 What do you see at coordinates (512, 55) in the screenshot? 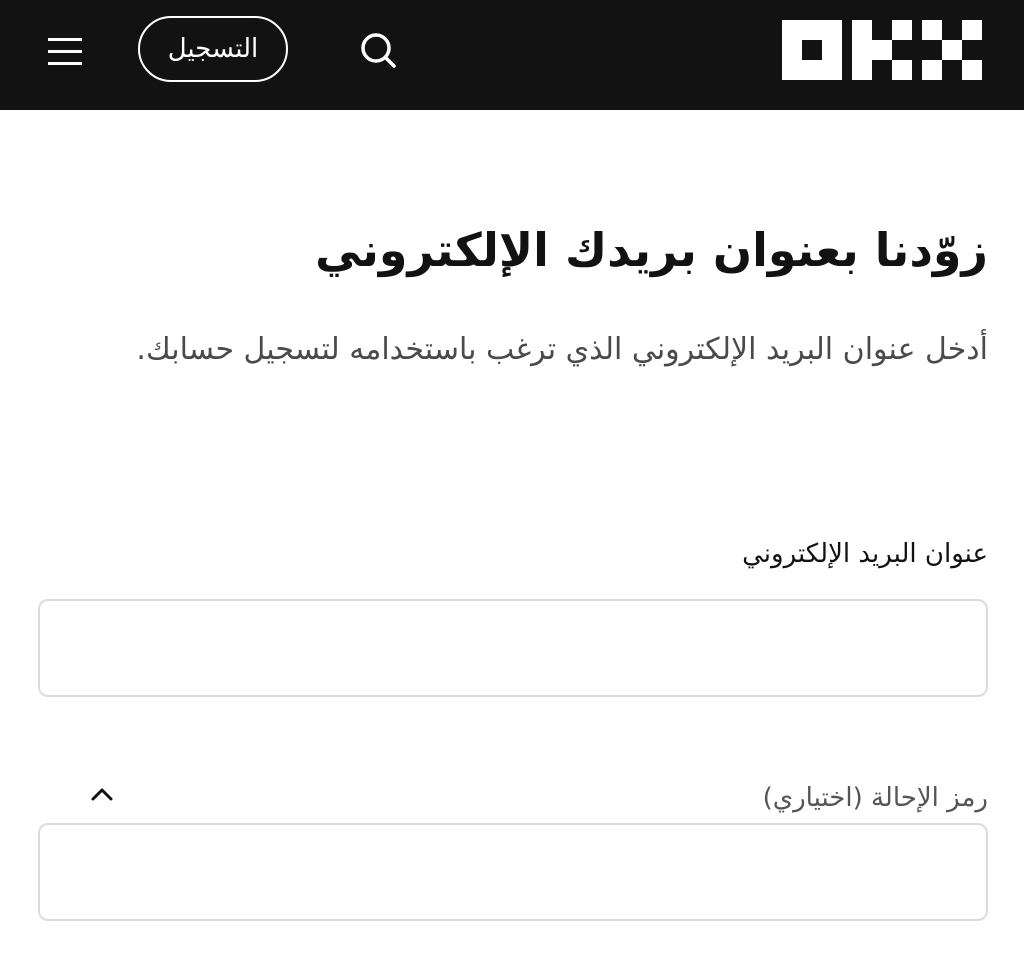
I see `top-navigation-bar: التسجيل` at bounding box center [512, 55].